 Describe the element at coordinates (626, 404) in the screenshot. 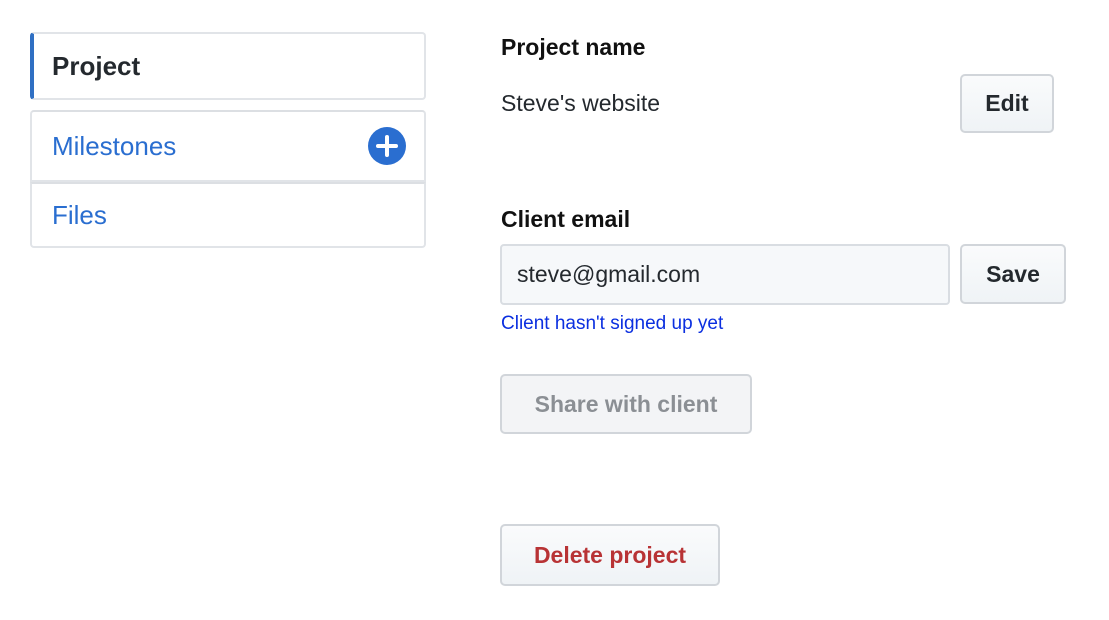

I see `share-with-client-button: Share with client` at that location.